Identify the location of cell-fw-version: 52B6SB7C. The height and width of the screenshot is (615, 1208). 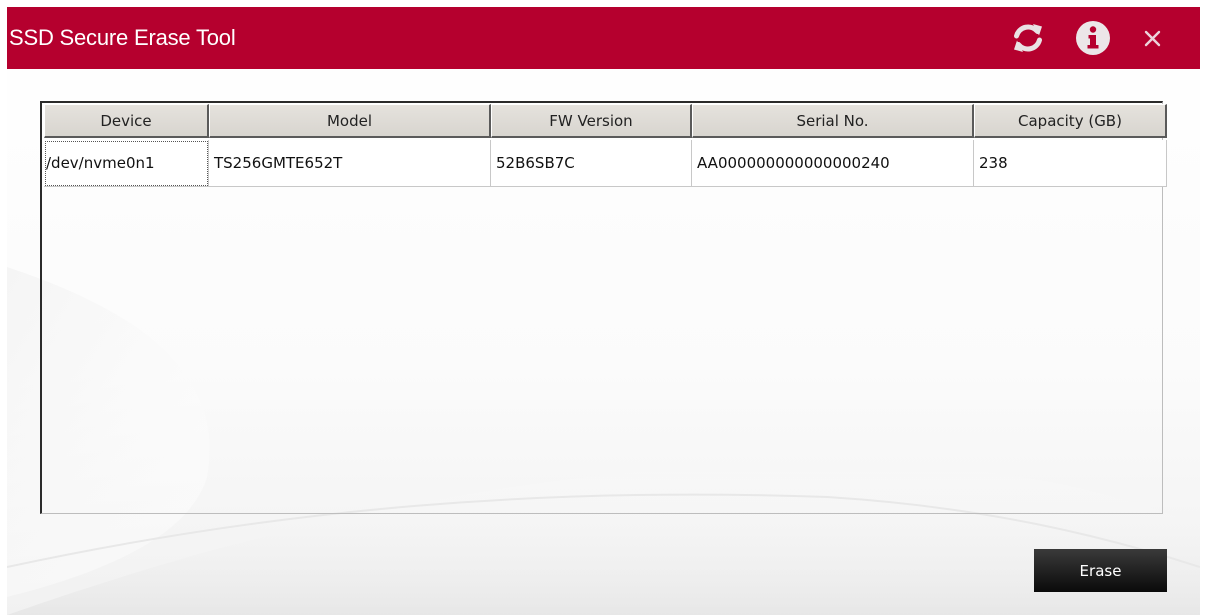
(591, 163).